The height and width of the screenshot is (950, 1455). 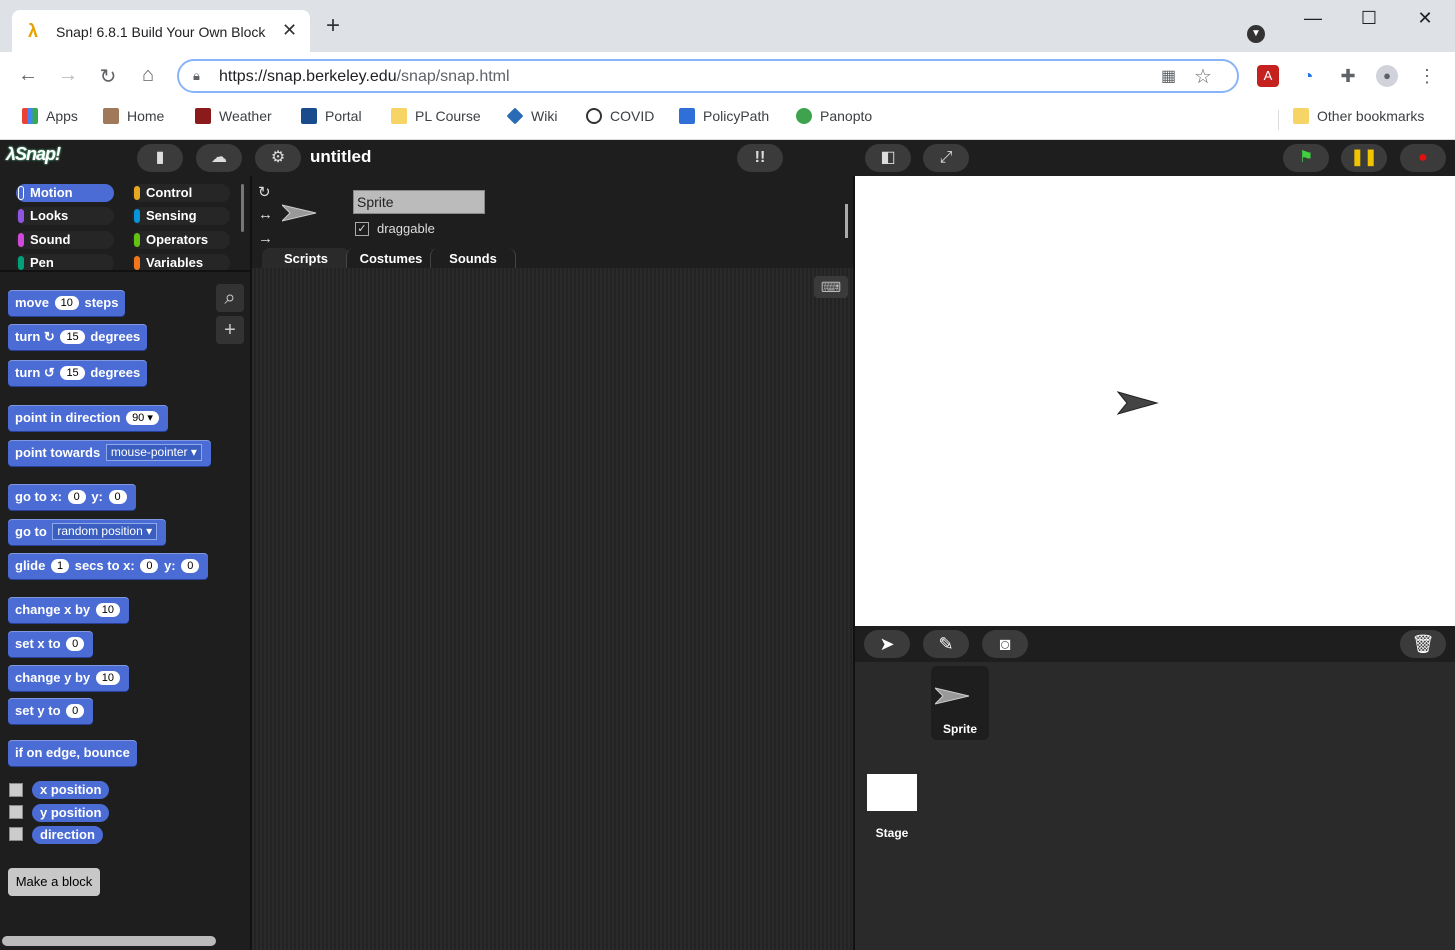 What do you see at coordinates (161, 31) in the screenshot?
I see `browser-tab: λ Snap! 6.8.1 Build Your Own Block ✕` at bounding box center [161, 31].